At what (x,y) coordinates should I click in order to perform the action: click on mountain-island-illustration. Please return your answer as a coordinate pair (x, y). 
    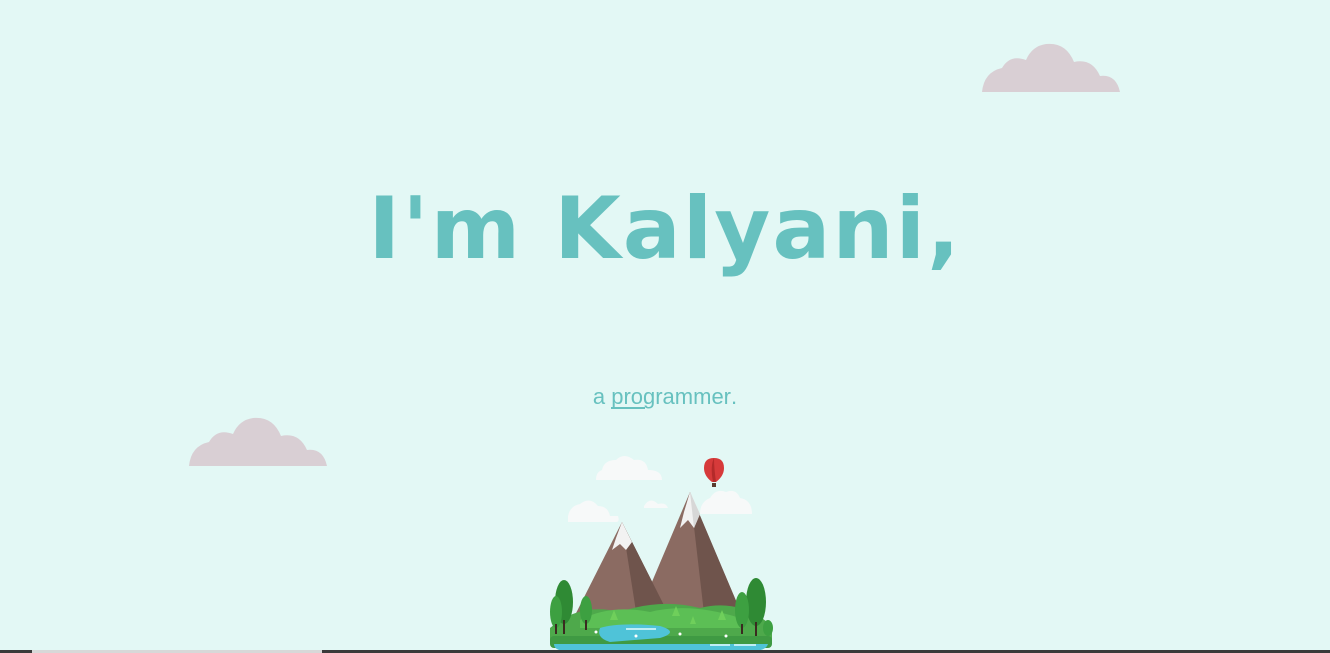
    Looking at the image, I should click on (661, 553).